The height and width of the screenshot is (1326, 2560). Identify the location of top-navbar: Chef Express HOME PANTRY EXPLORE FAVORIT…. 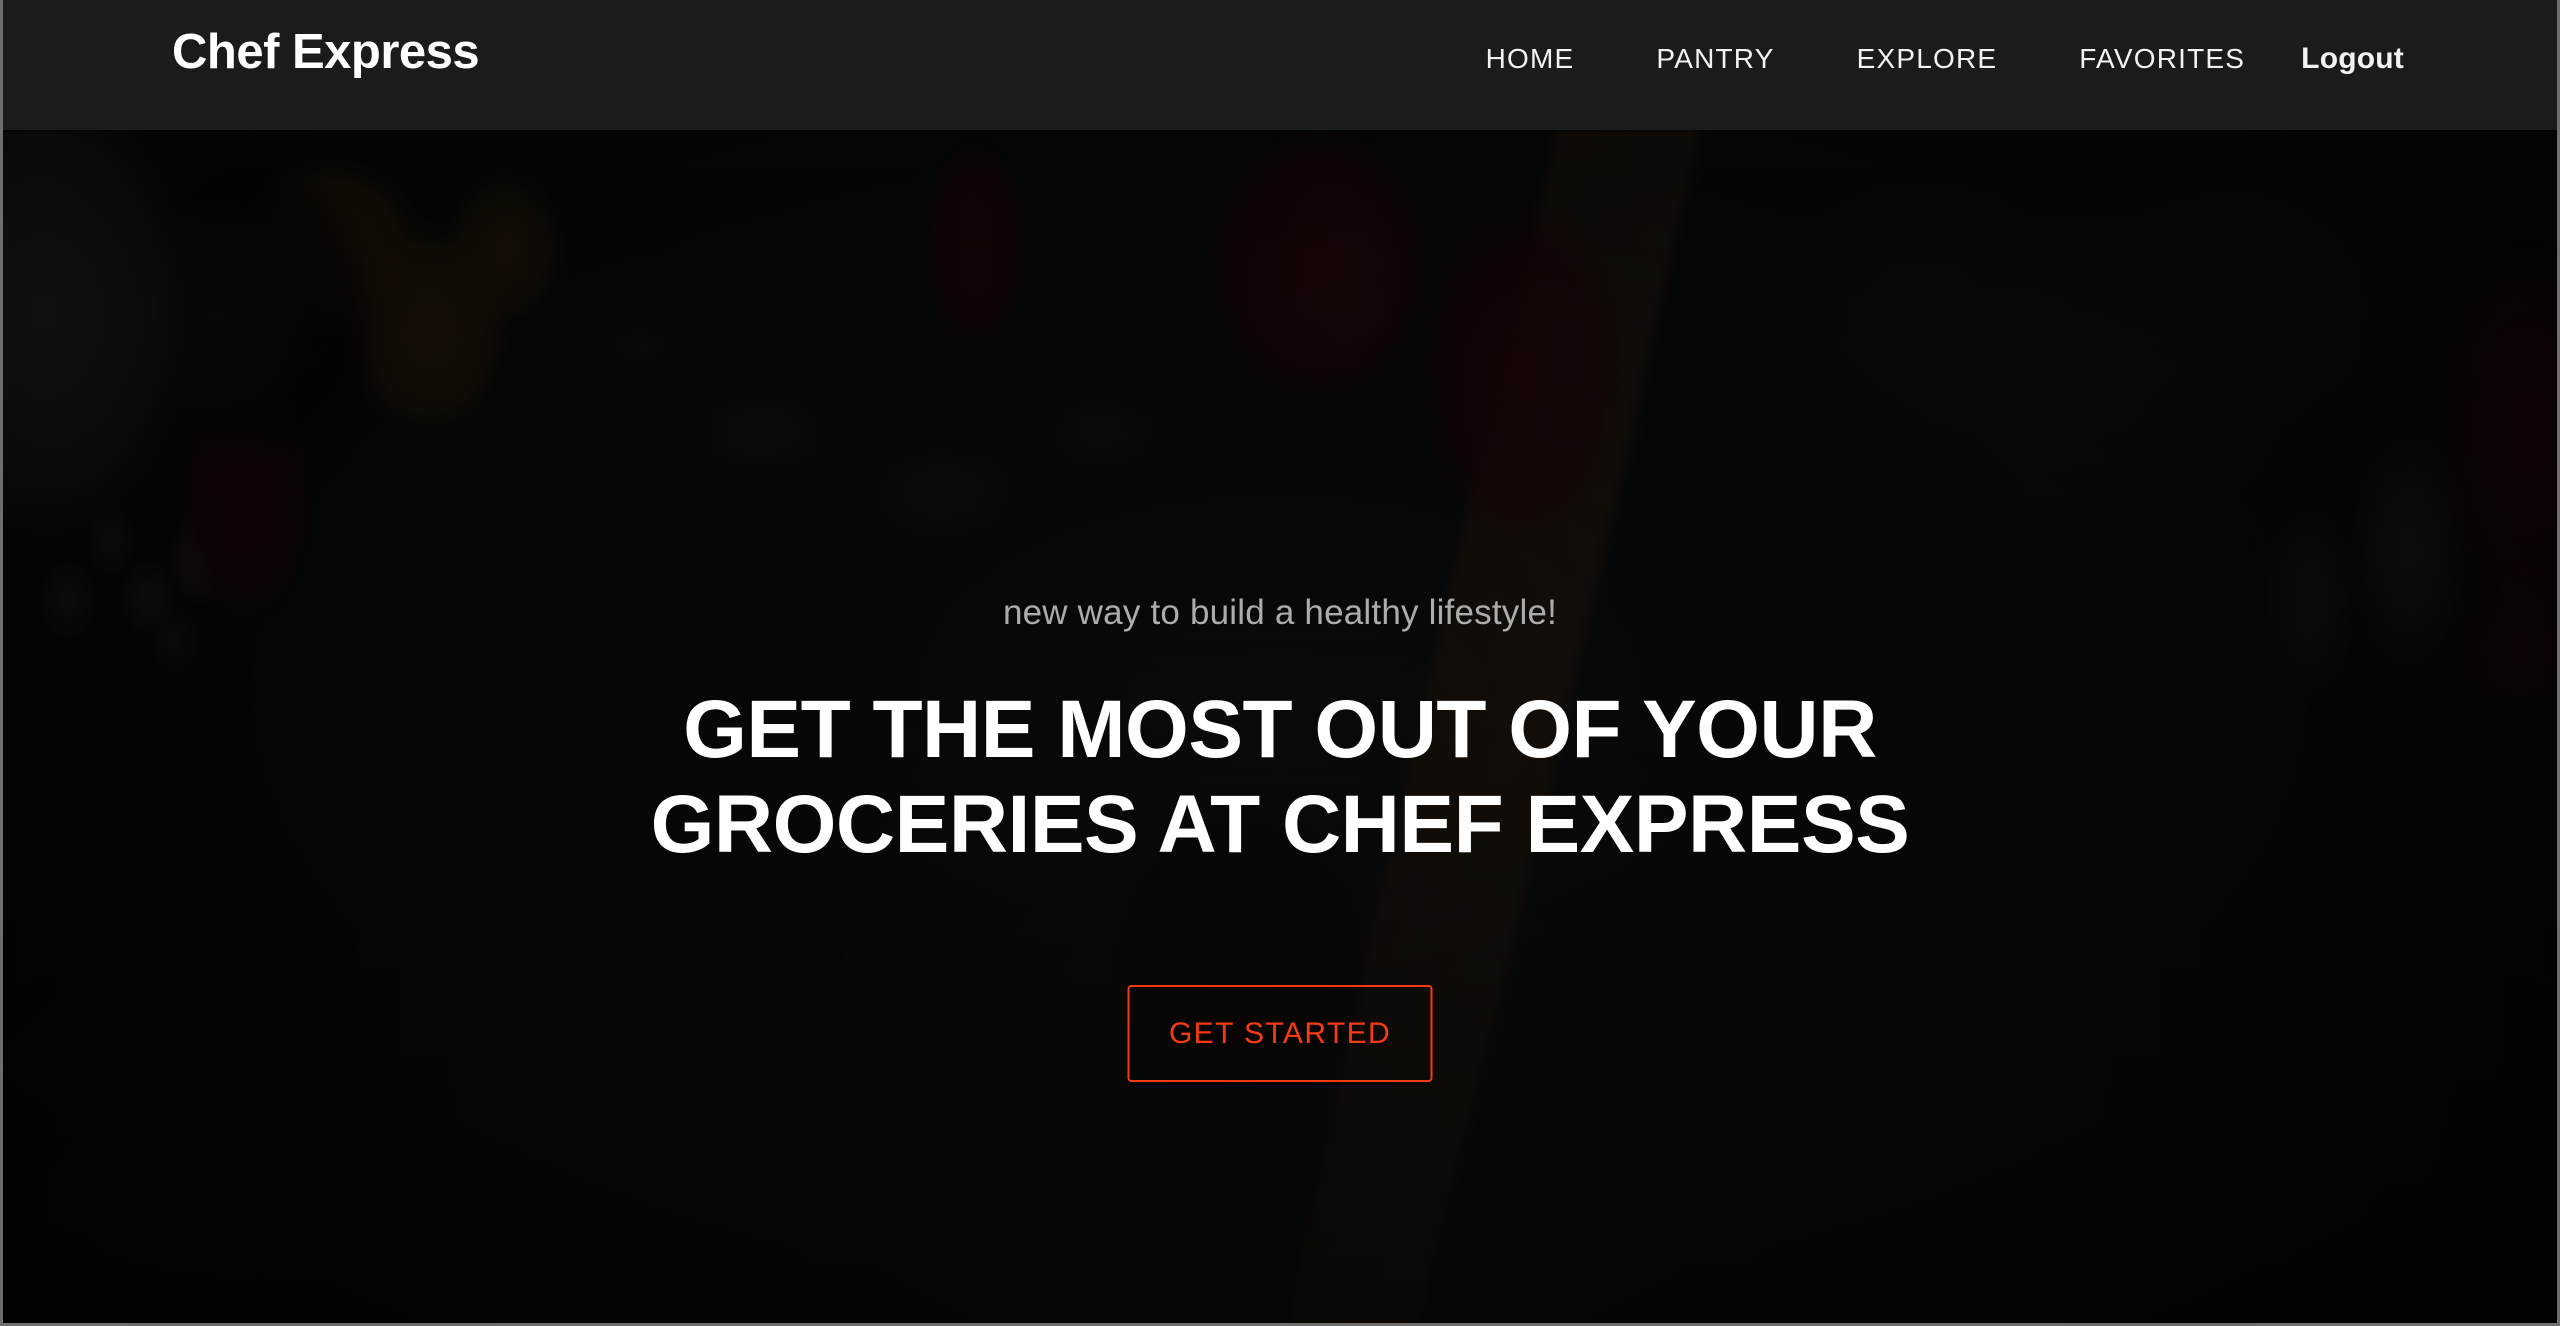
(1280, 65).